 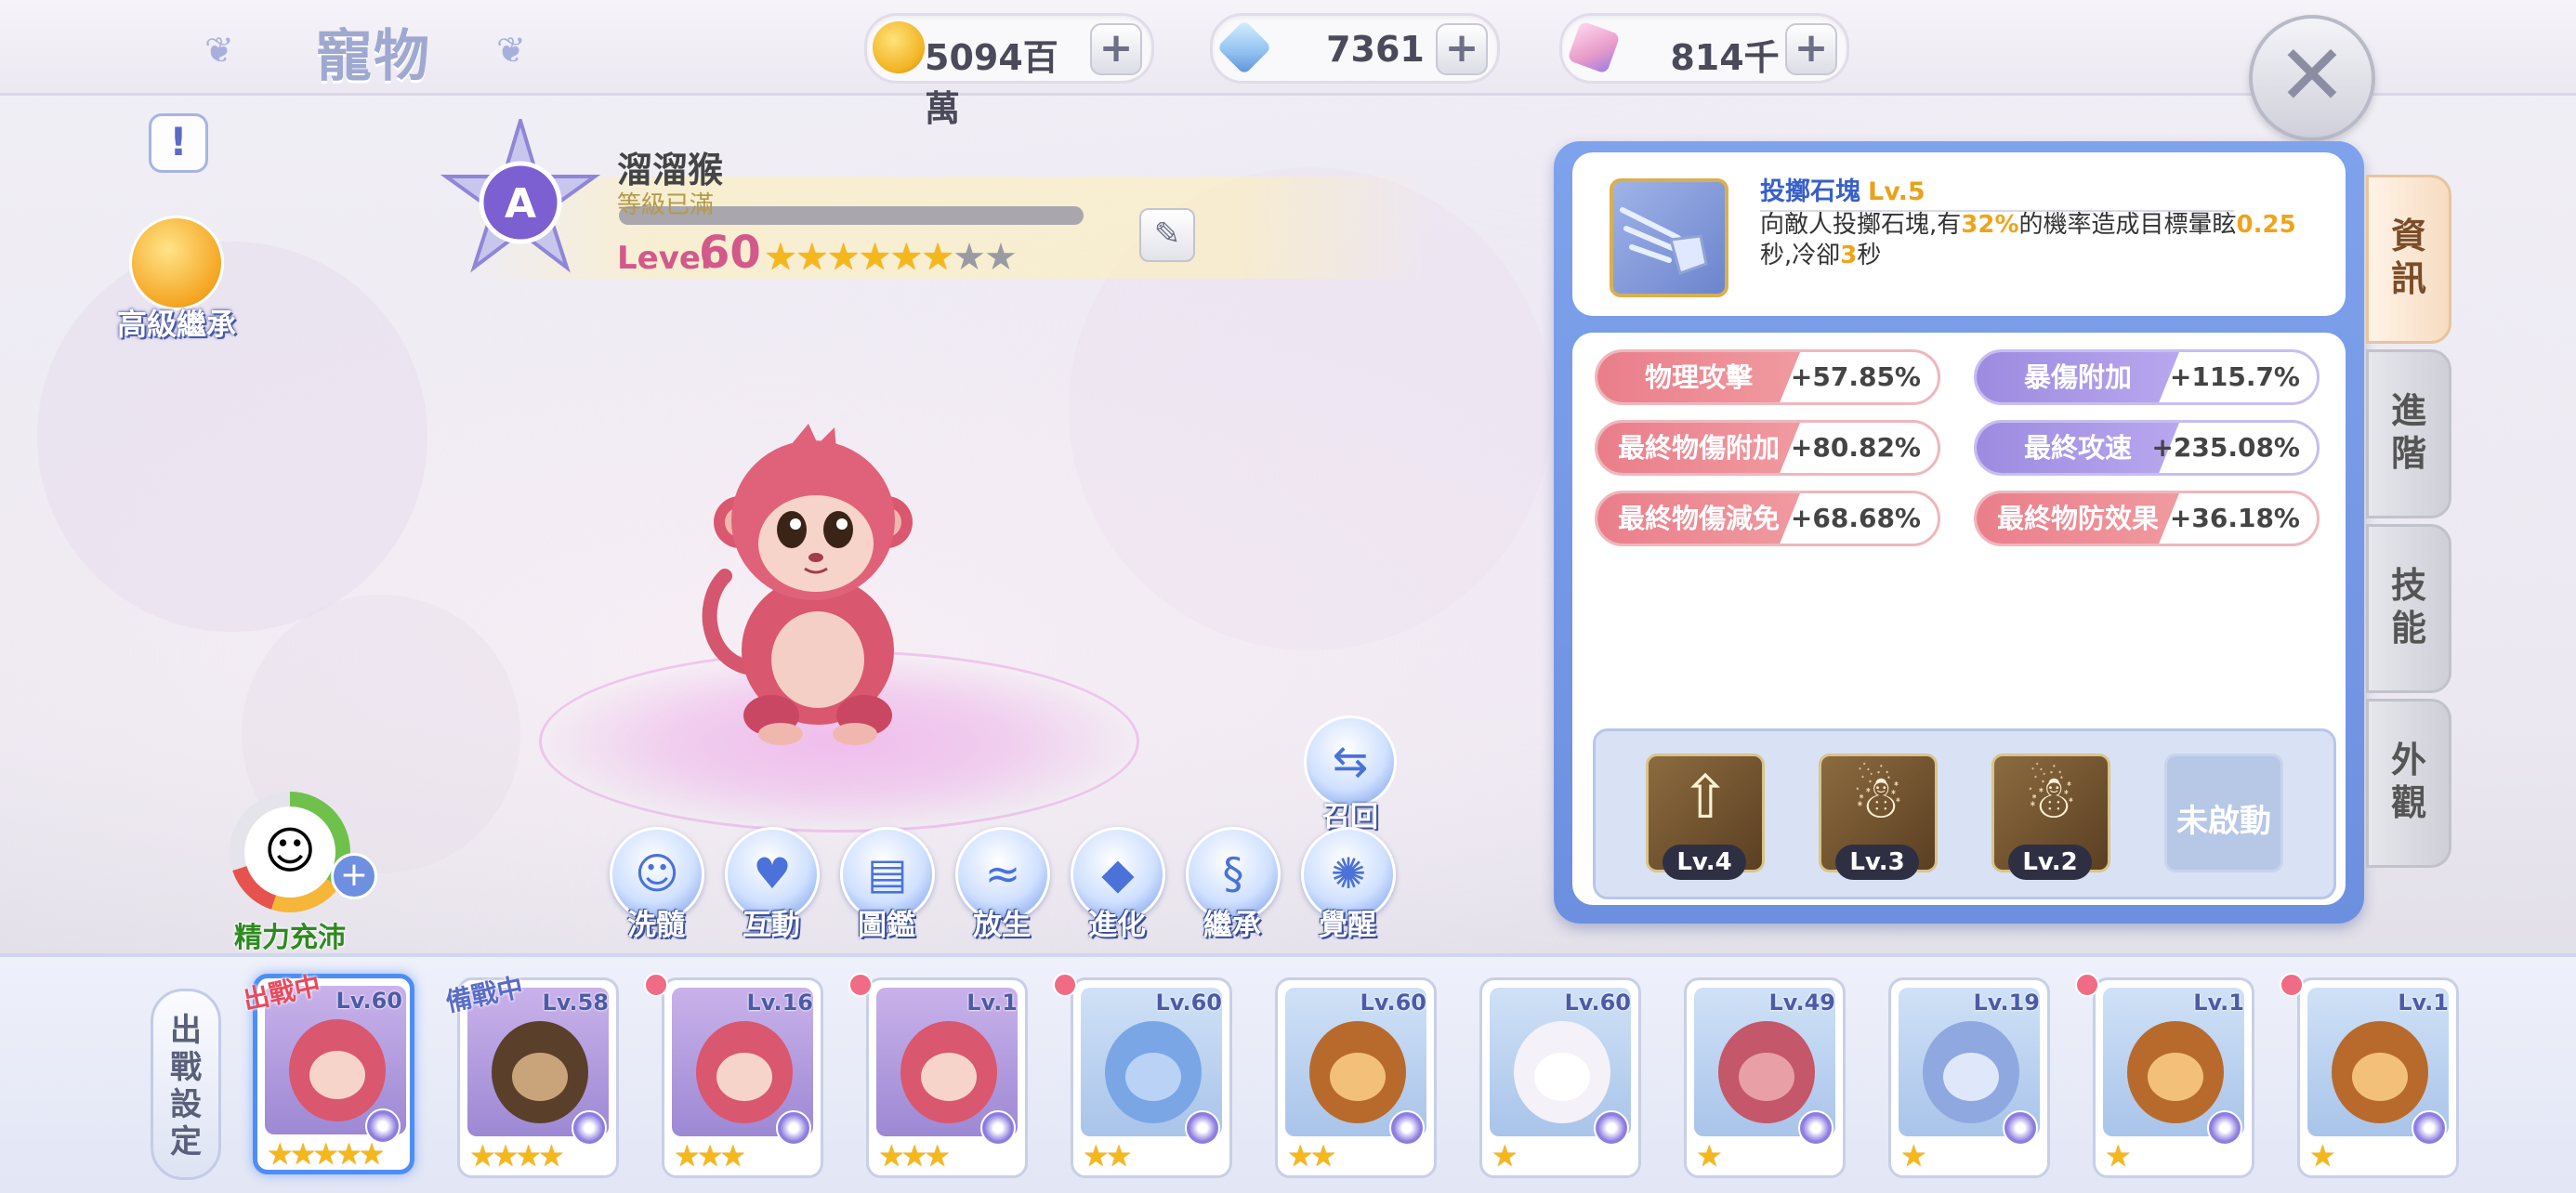 I want to click on gold-value: 5094百萬, so click(x=991, y=83).